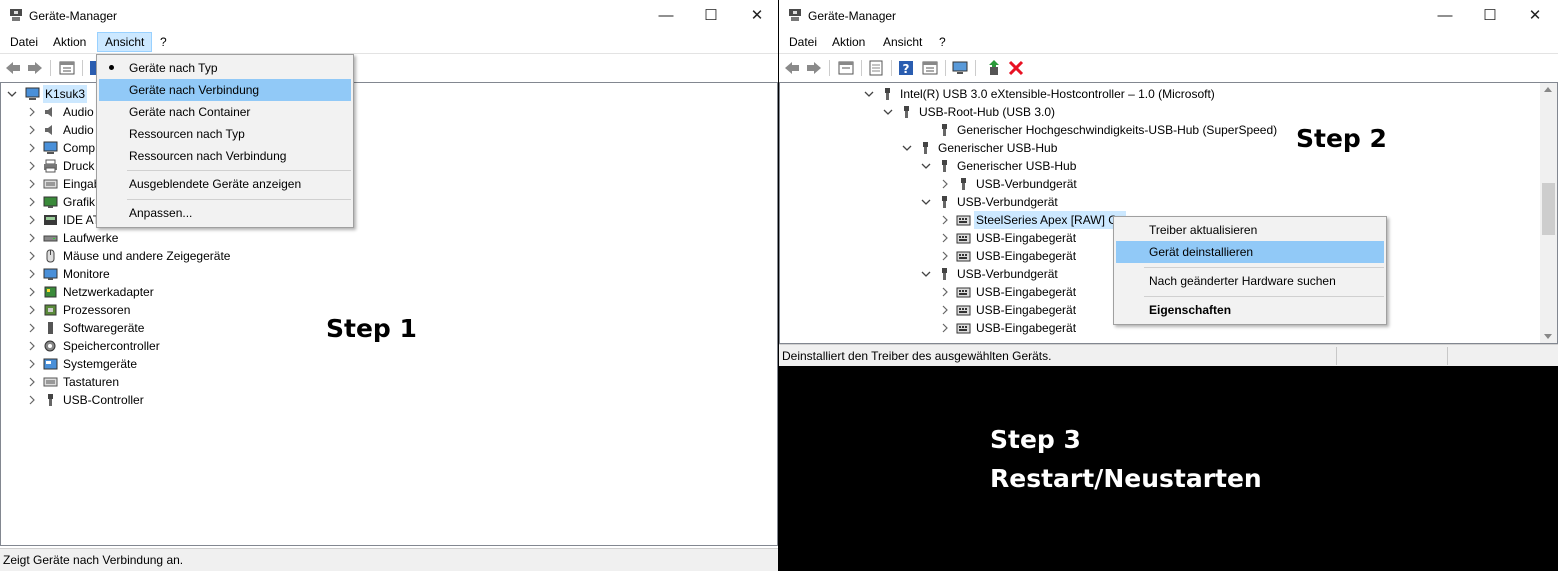 The width and height of the screenshot is (1558, 571). Describe the element at coordinates (1250, 230) in the screenshot. I see `menu-item-treiber-aktualisieren: Treiber aktualisieren` at that location.